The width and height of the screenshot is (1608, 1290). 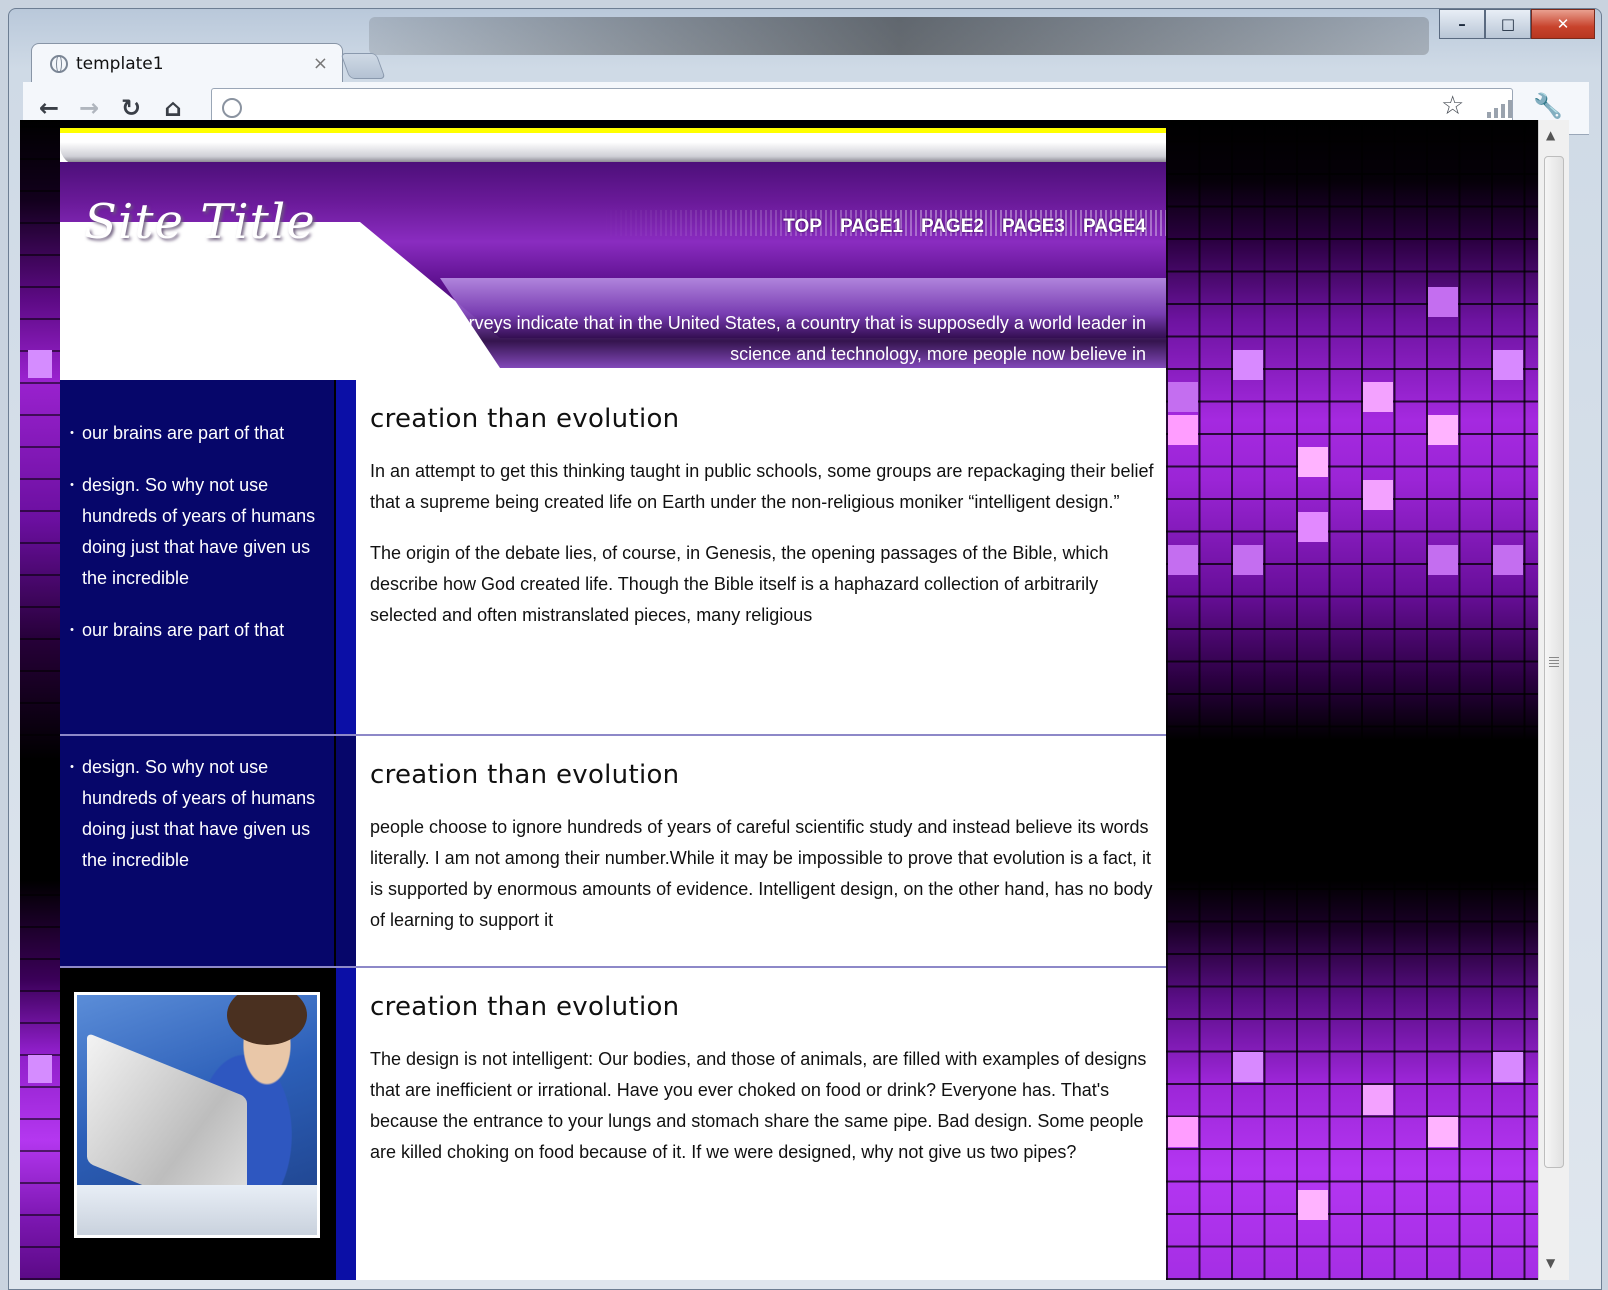 I want to click on section-heading-2: creation than evolution, so click(x=525, y=775).